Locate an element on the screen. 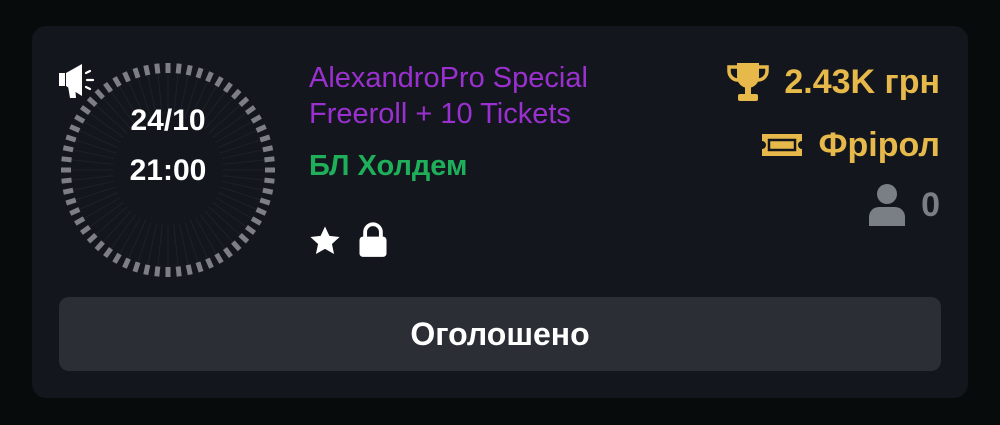 The image size is (1000, 425). start-date: 24/10 is located at coordinates (168, 120).